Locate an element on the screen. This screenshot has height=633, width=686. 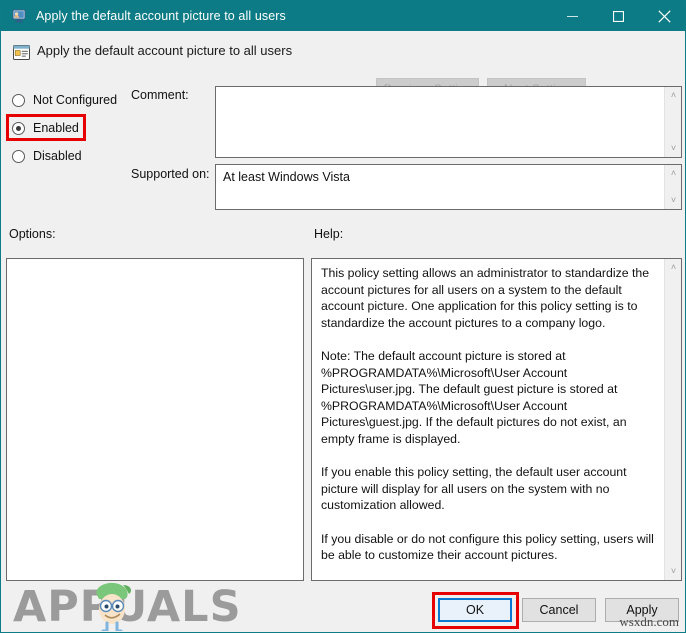
radio-disabled-label: Disabled is located at coordinates (57, 156).